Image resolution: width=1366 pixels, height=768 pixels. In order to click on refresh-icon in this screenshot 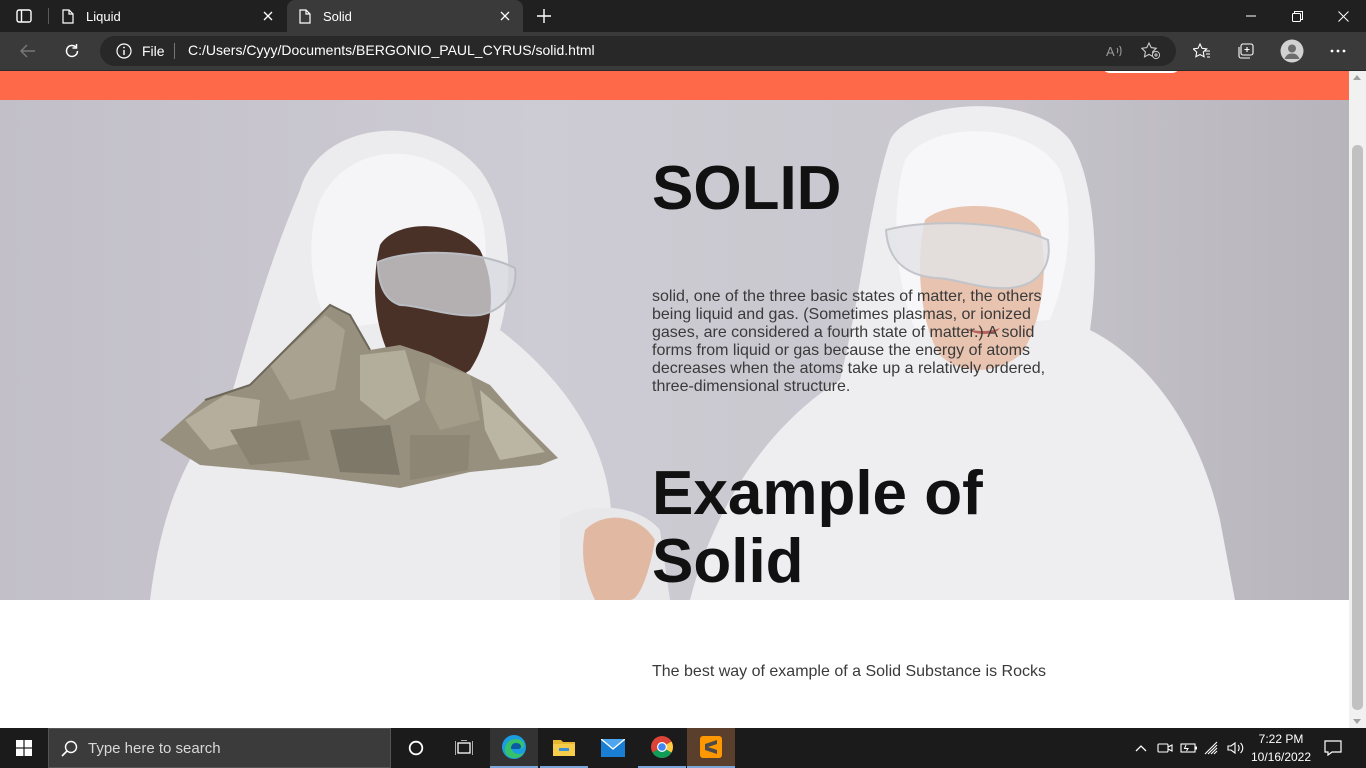, I will do `click(72, 51)`.